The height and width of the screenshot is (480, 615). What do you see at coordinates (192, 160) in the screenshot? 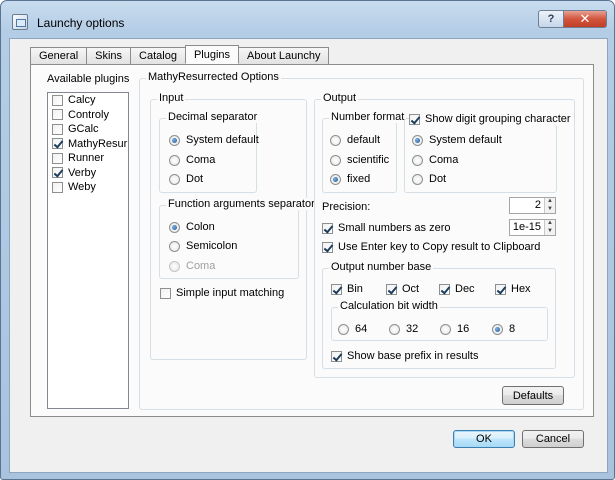
I see `decimal-coma-radio: Coma` at bounding box center [192, 160].